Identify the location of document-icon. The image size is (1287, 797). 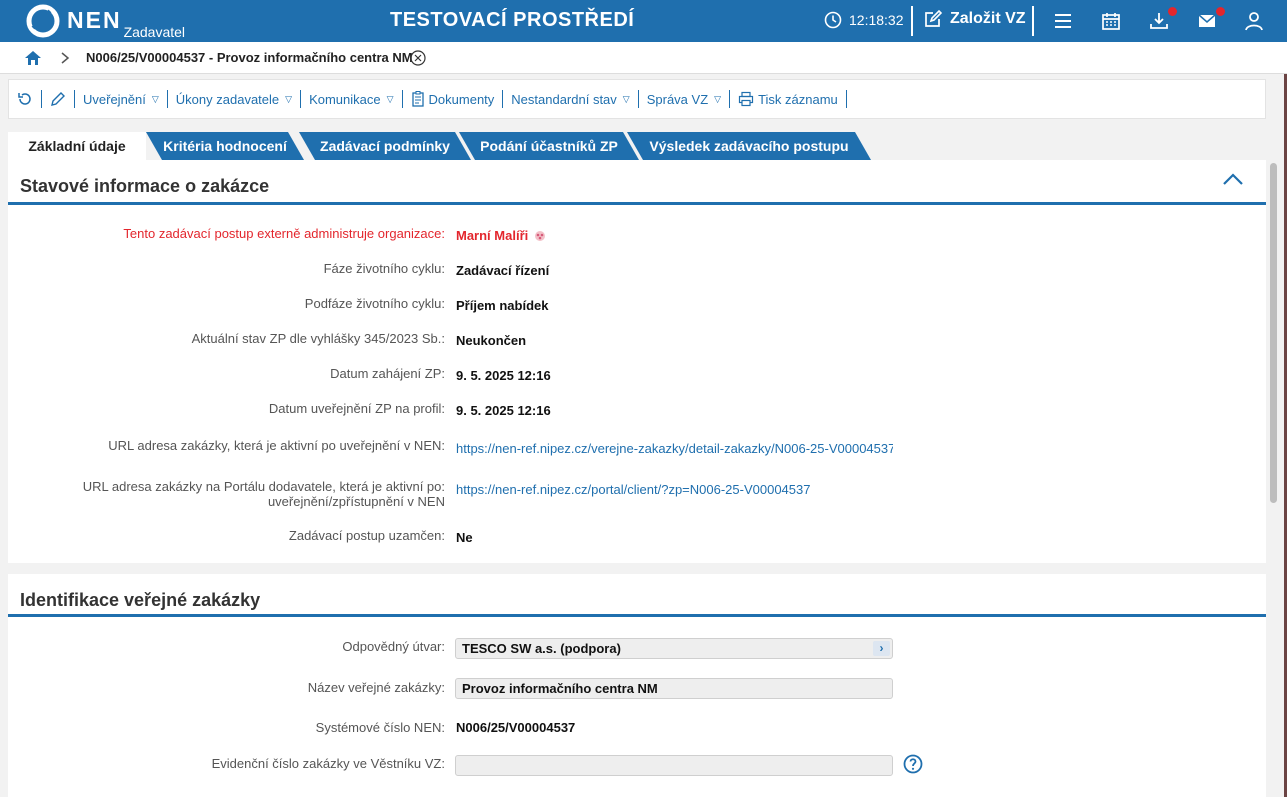
(417, 99).